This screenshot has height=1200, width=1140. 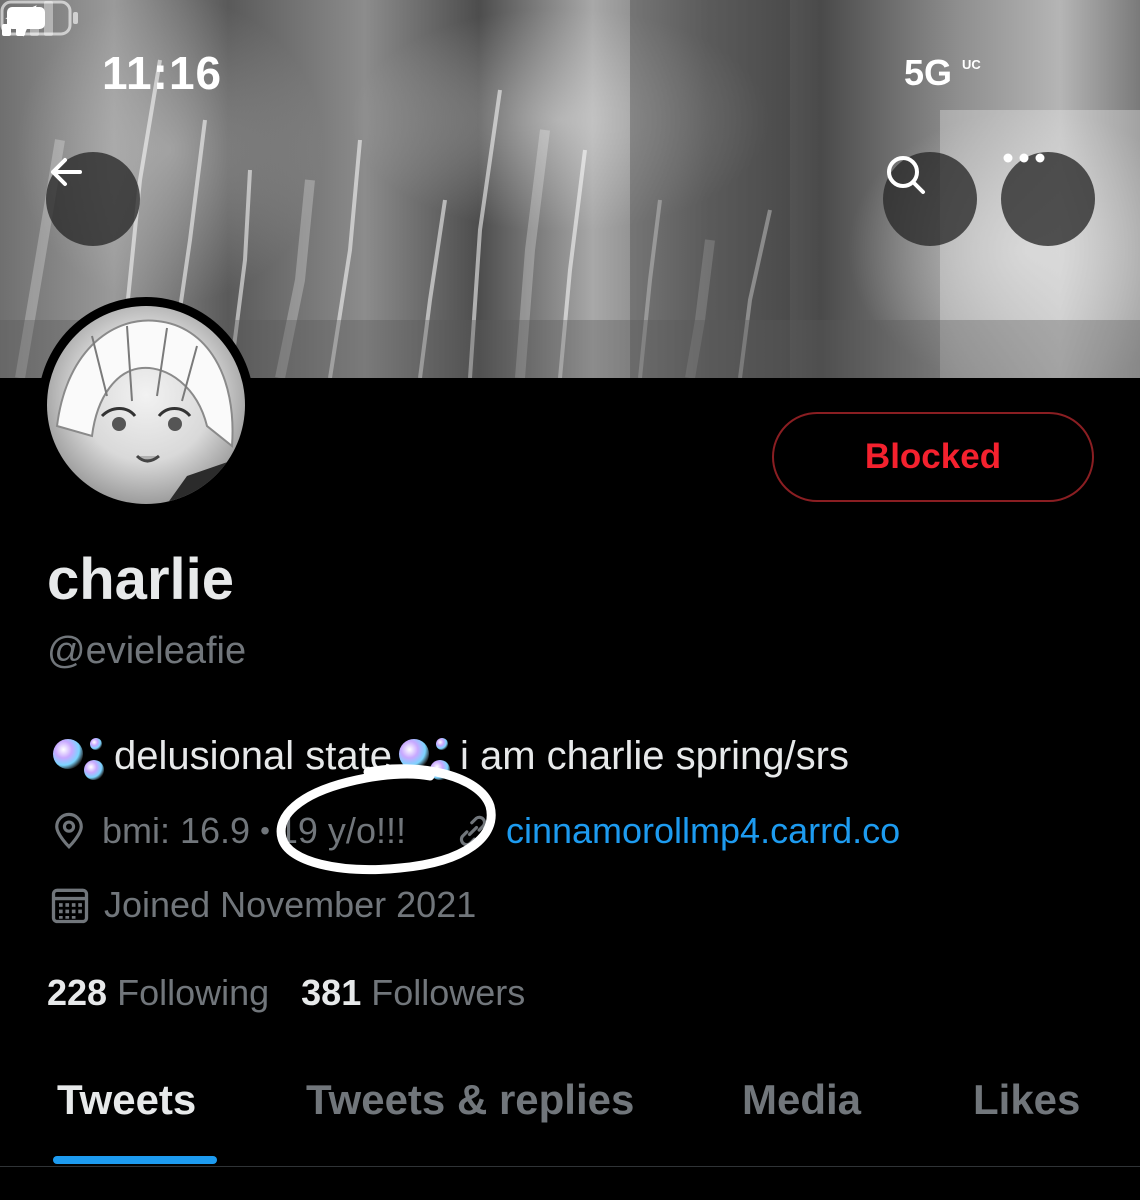 I want to click on calendar-icon, so click(x=70, y=906).